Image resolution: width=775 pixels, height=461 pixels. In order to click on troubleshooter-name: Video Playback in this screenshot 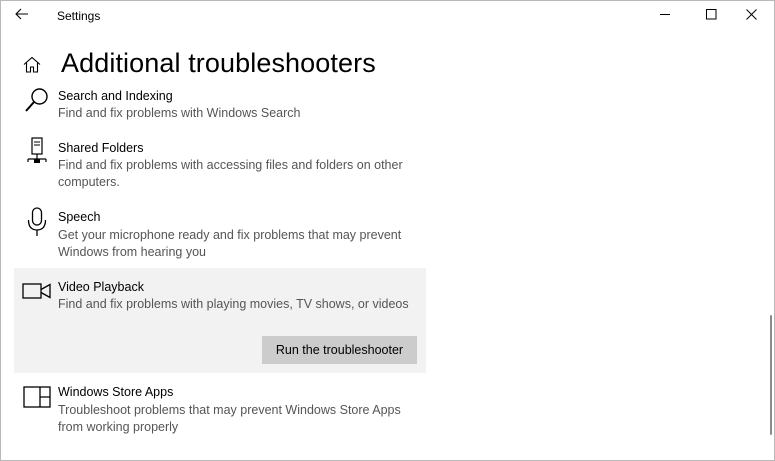, I will do `click(101, 287)`.